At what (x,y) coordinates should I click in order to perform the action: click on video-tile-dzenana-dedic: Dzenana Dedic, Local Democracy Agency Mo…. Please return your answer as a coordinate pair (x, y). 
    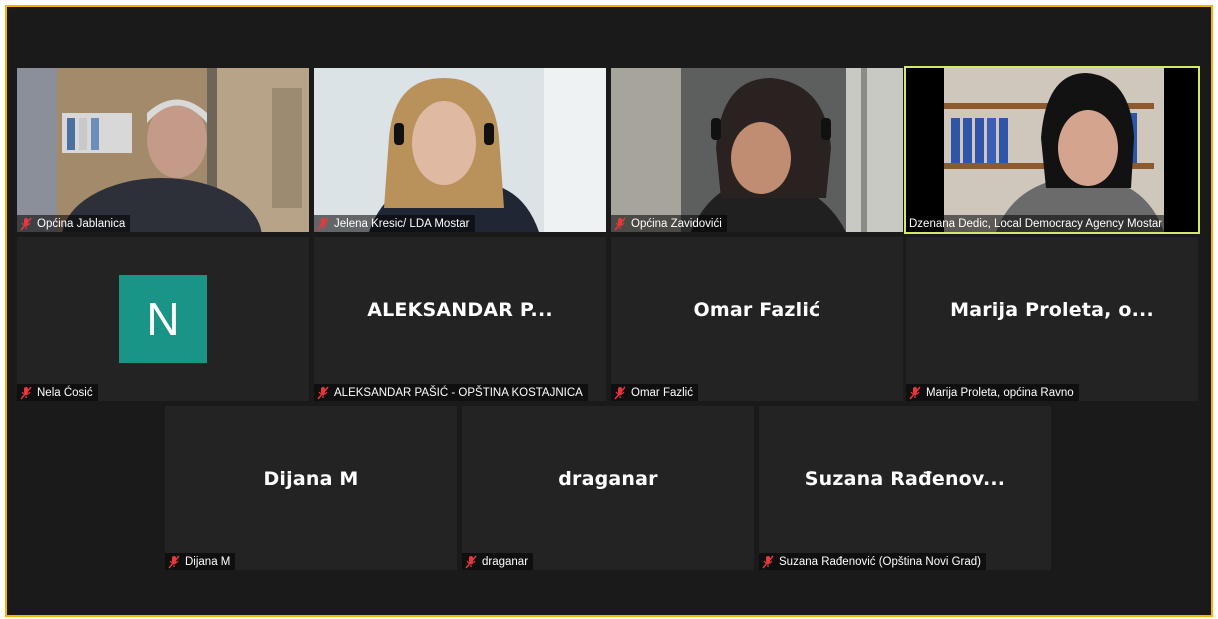
    Looking at the image, I should click on (1052, 150).